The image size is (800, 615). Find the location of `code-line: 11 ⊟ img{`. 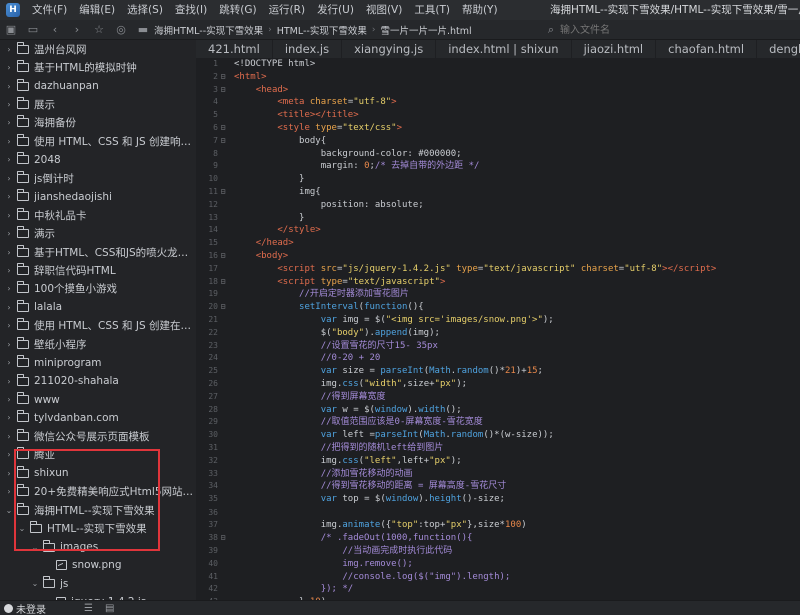

code-line: 11 ⊟ img{ is located at coordinates (498, 192).